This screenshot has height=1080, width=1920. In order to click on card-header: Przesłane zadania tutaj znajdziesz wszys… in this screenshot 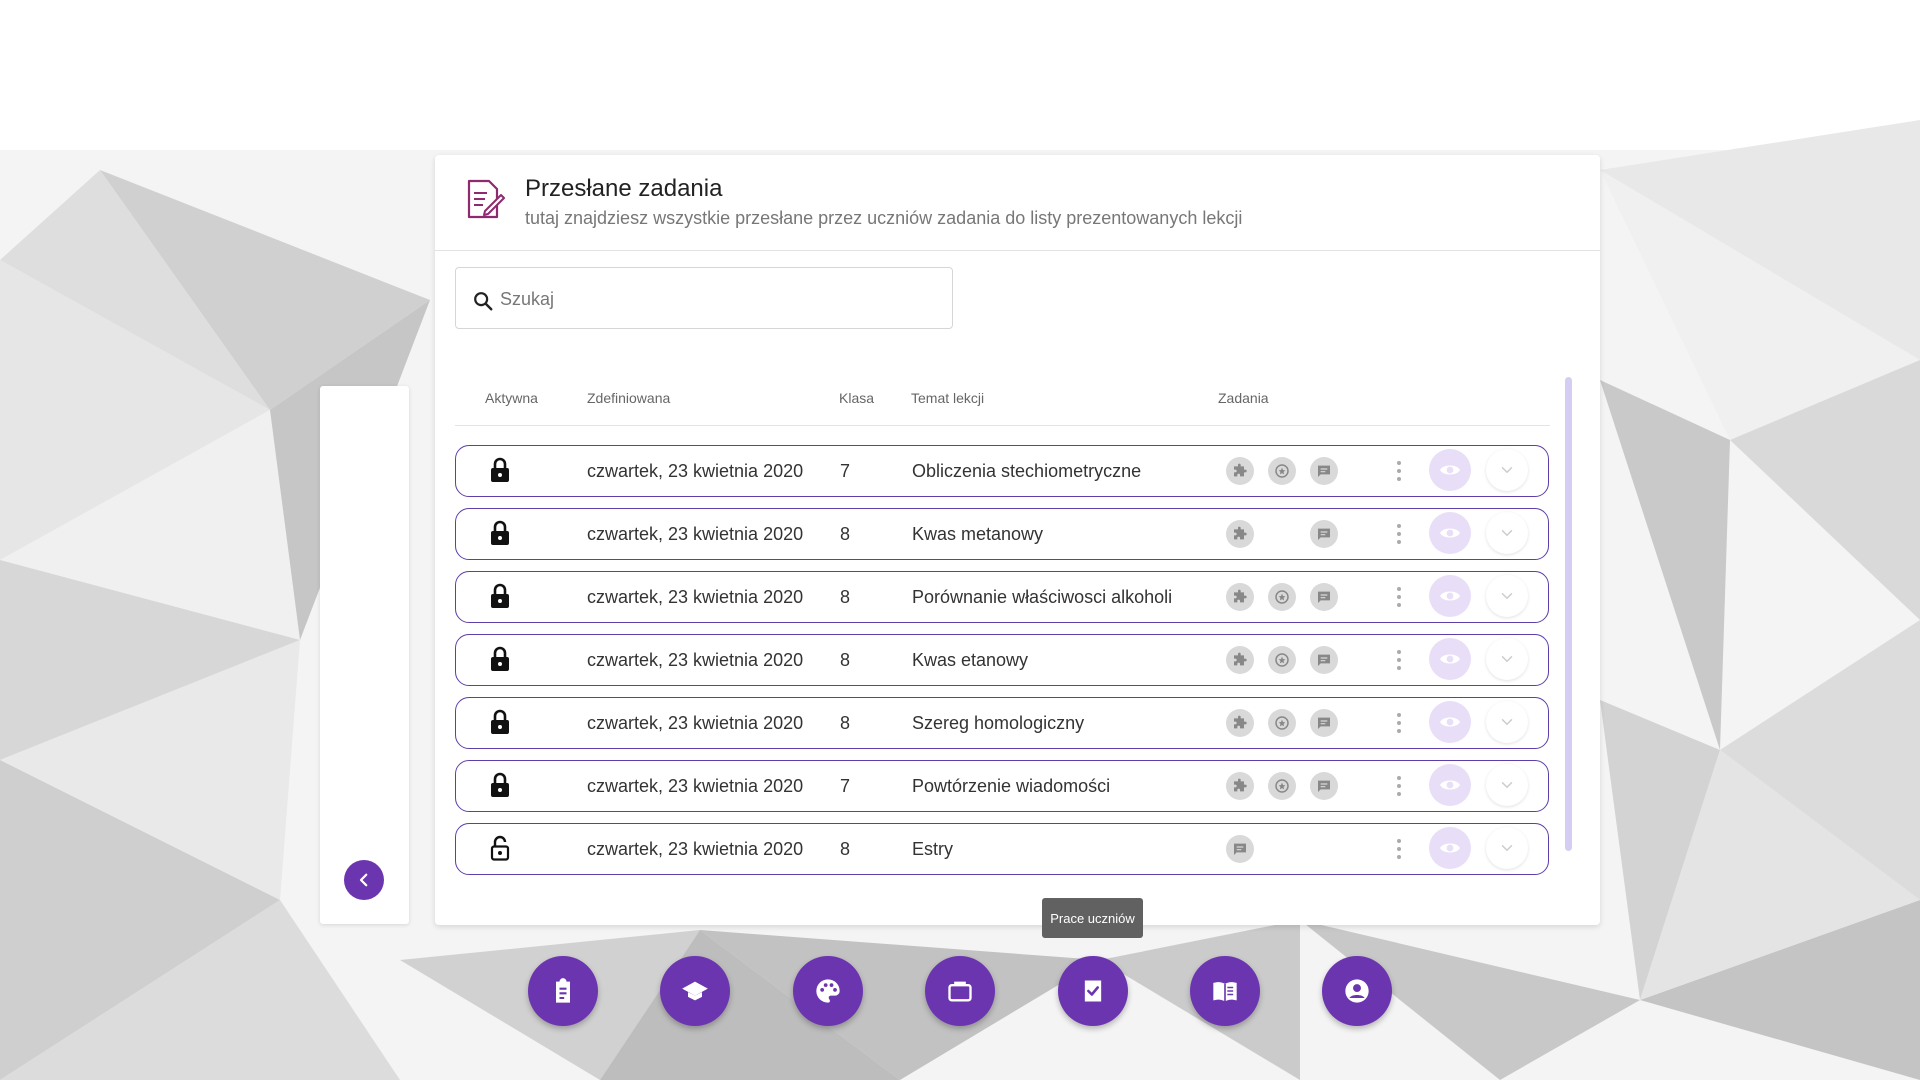, I will do `click(1017, 203)`.